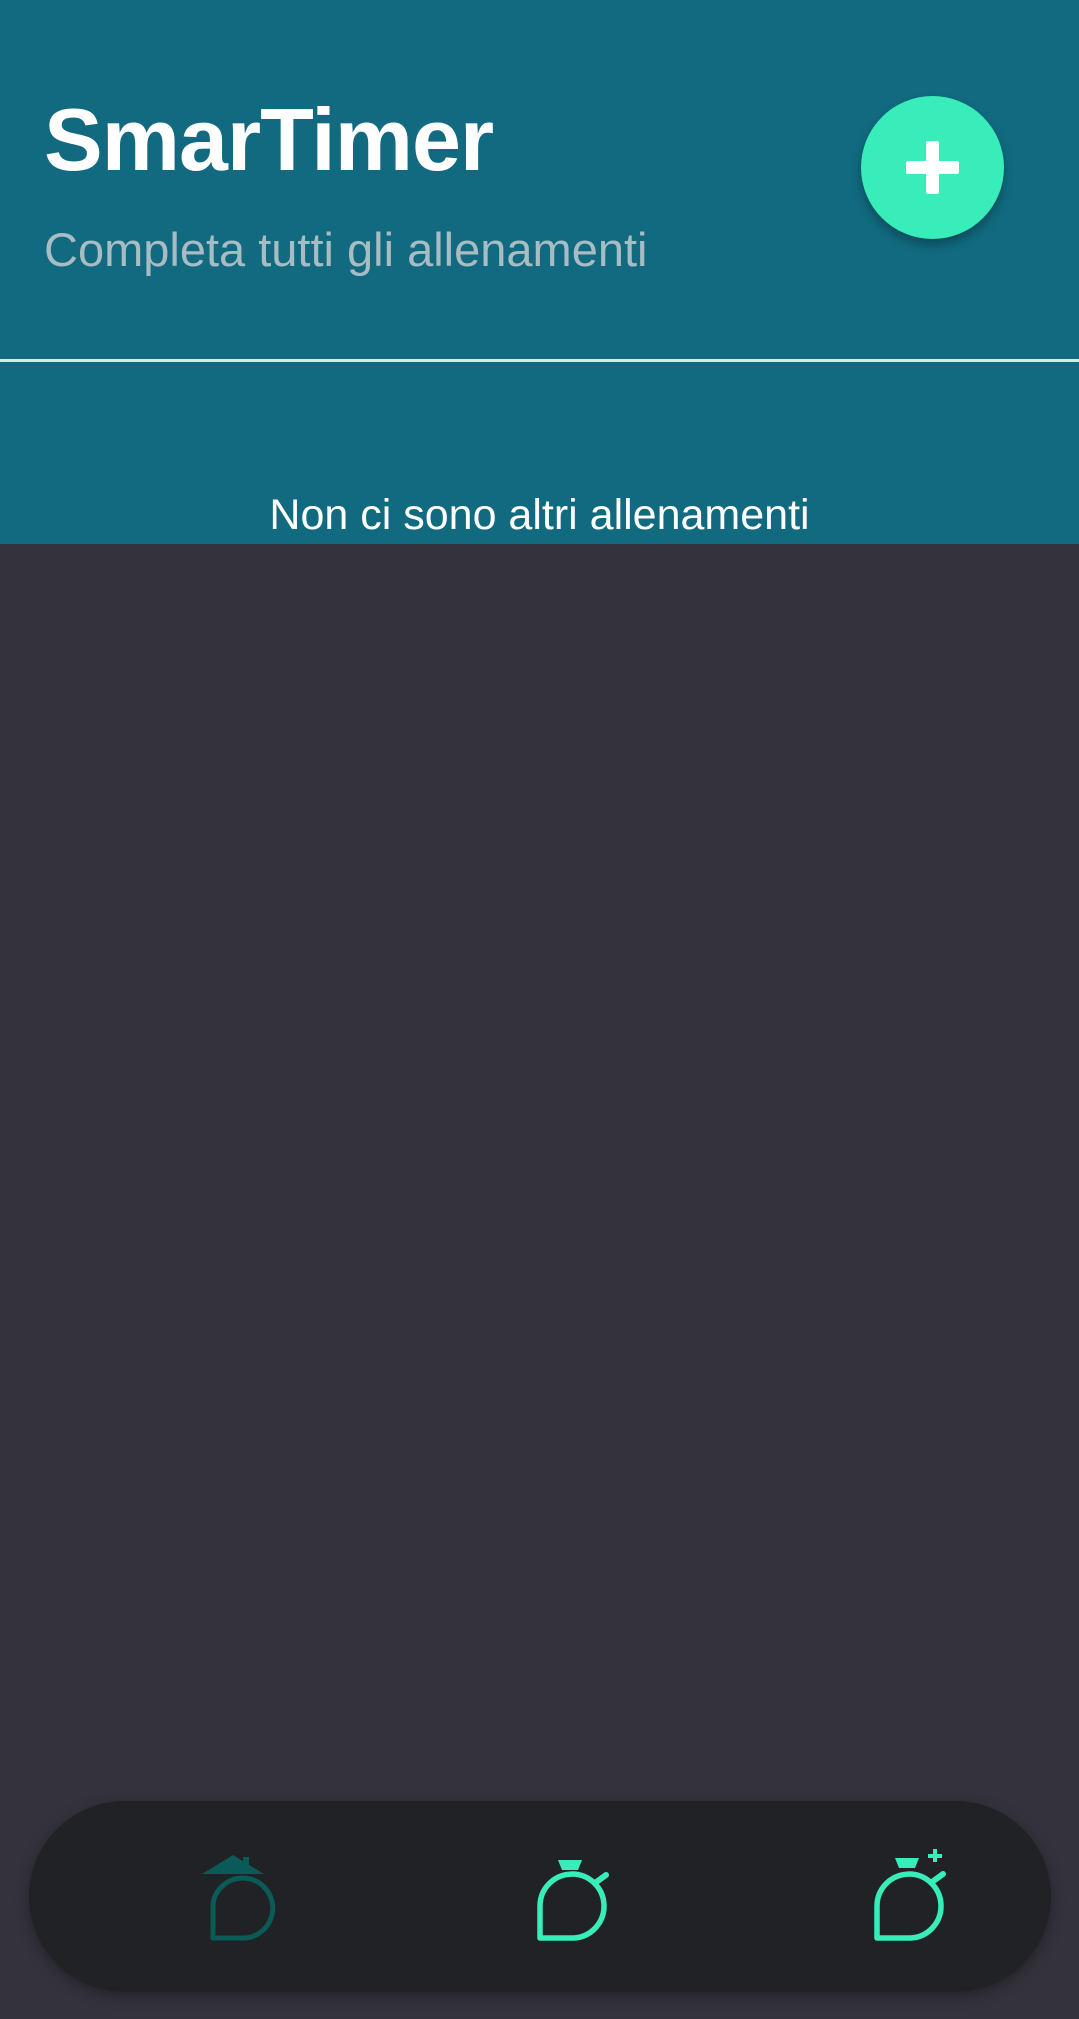 The width and height of the screenshot is (1079, 2019). I want to click on add-workout-button, so click(932, 167).